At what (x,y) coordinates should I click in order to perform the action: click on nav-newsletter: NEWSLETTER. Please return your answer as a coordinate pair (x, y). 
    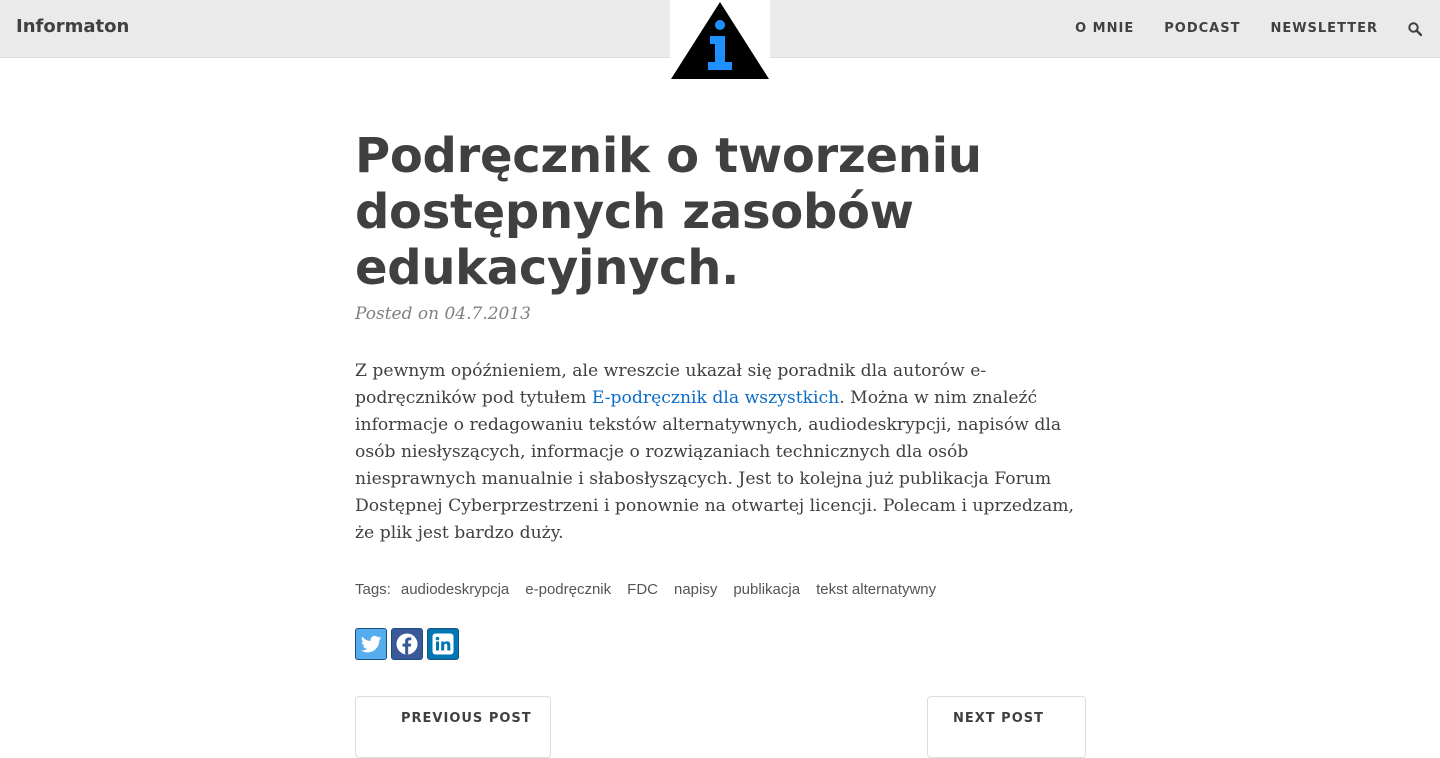
    Looking at the image, I should click on (1324, 28).